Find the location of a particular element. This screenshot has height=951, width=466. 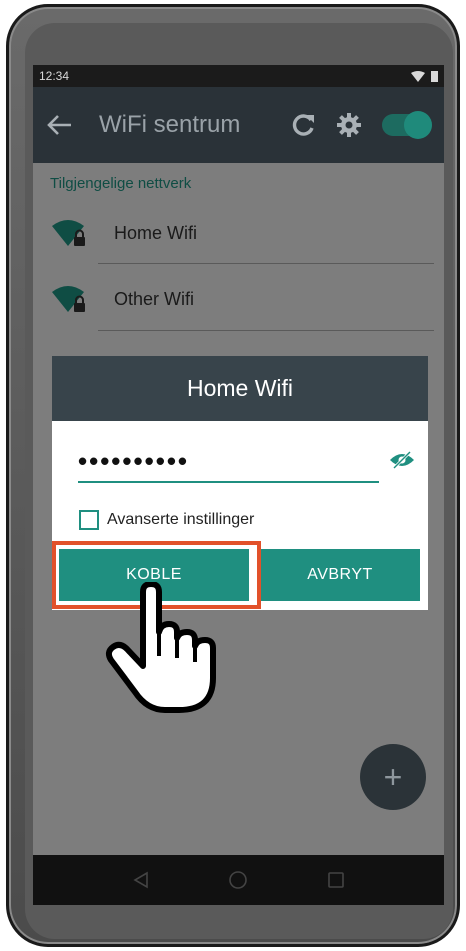

advanced-settings-label: Avanserte instillinger is located at coordinates (181, 519).